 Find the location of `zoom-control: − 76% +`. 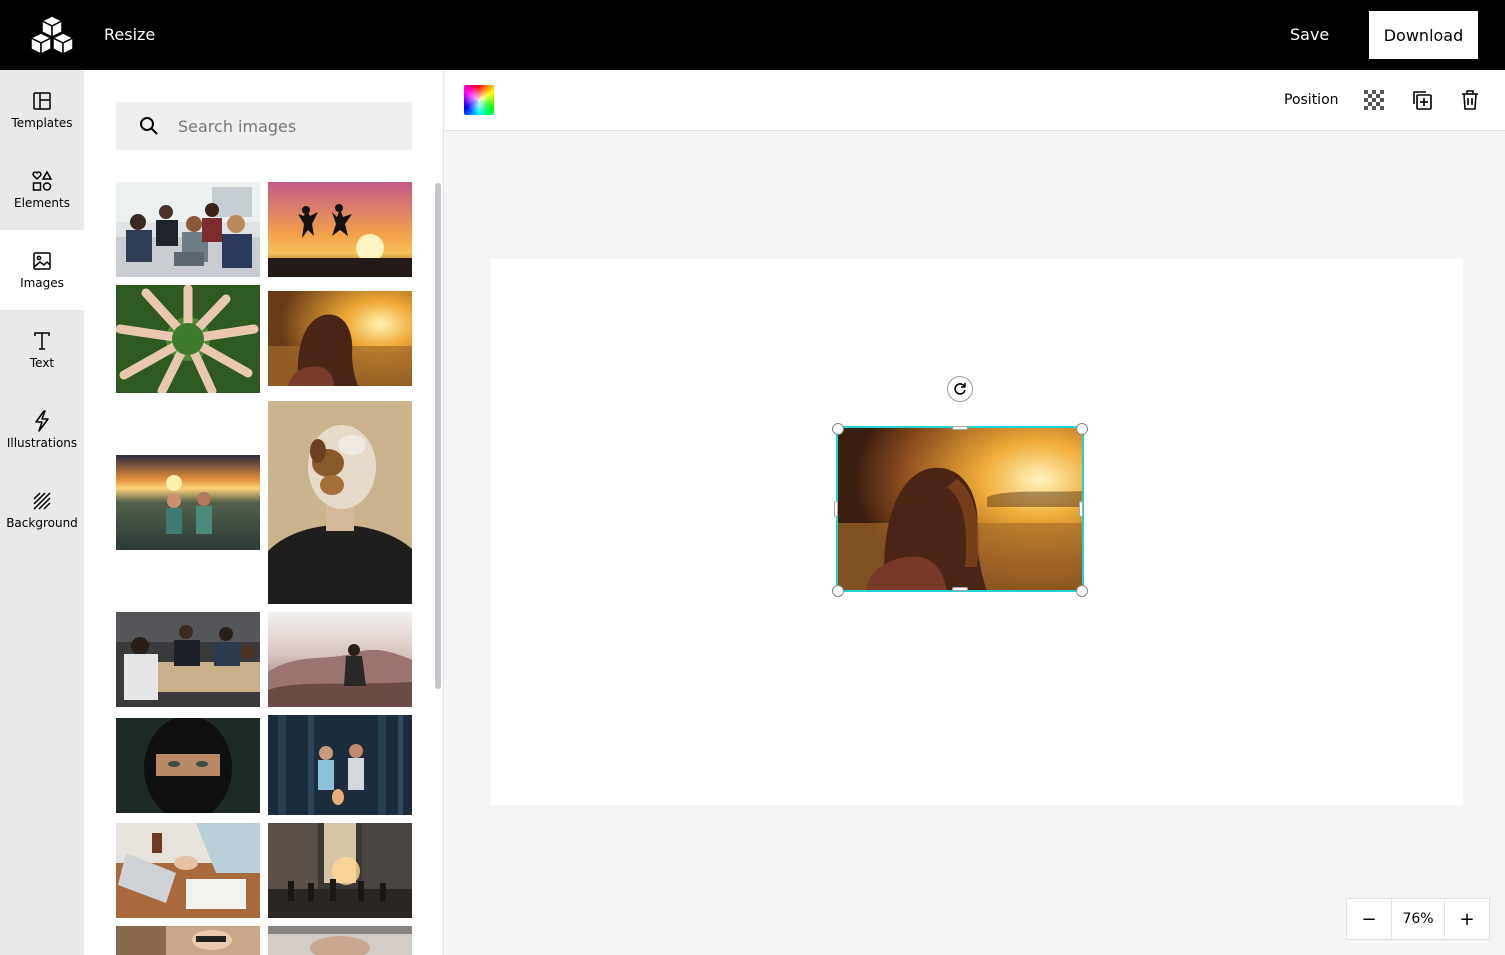

zoom-control: − 76% + is located at coordinates (1418, 919).